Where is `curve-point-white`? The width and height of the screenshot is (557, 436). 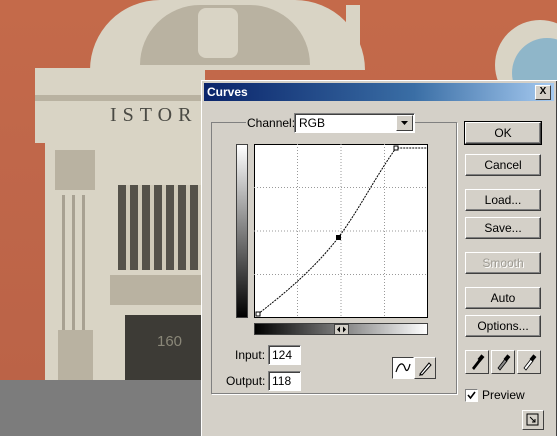
curve-point-white is located at coordinates (396, 148).